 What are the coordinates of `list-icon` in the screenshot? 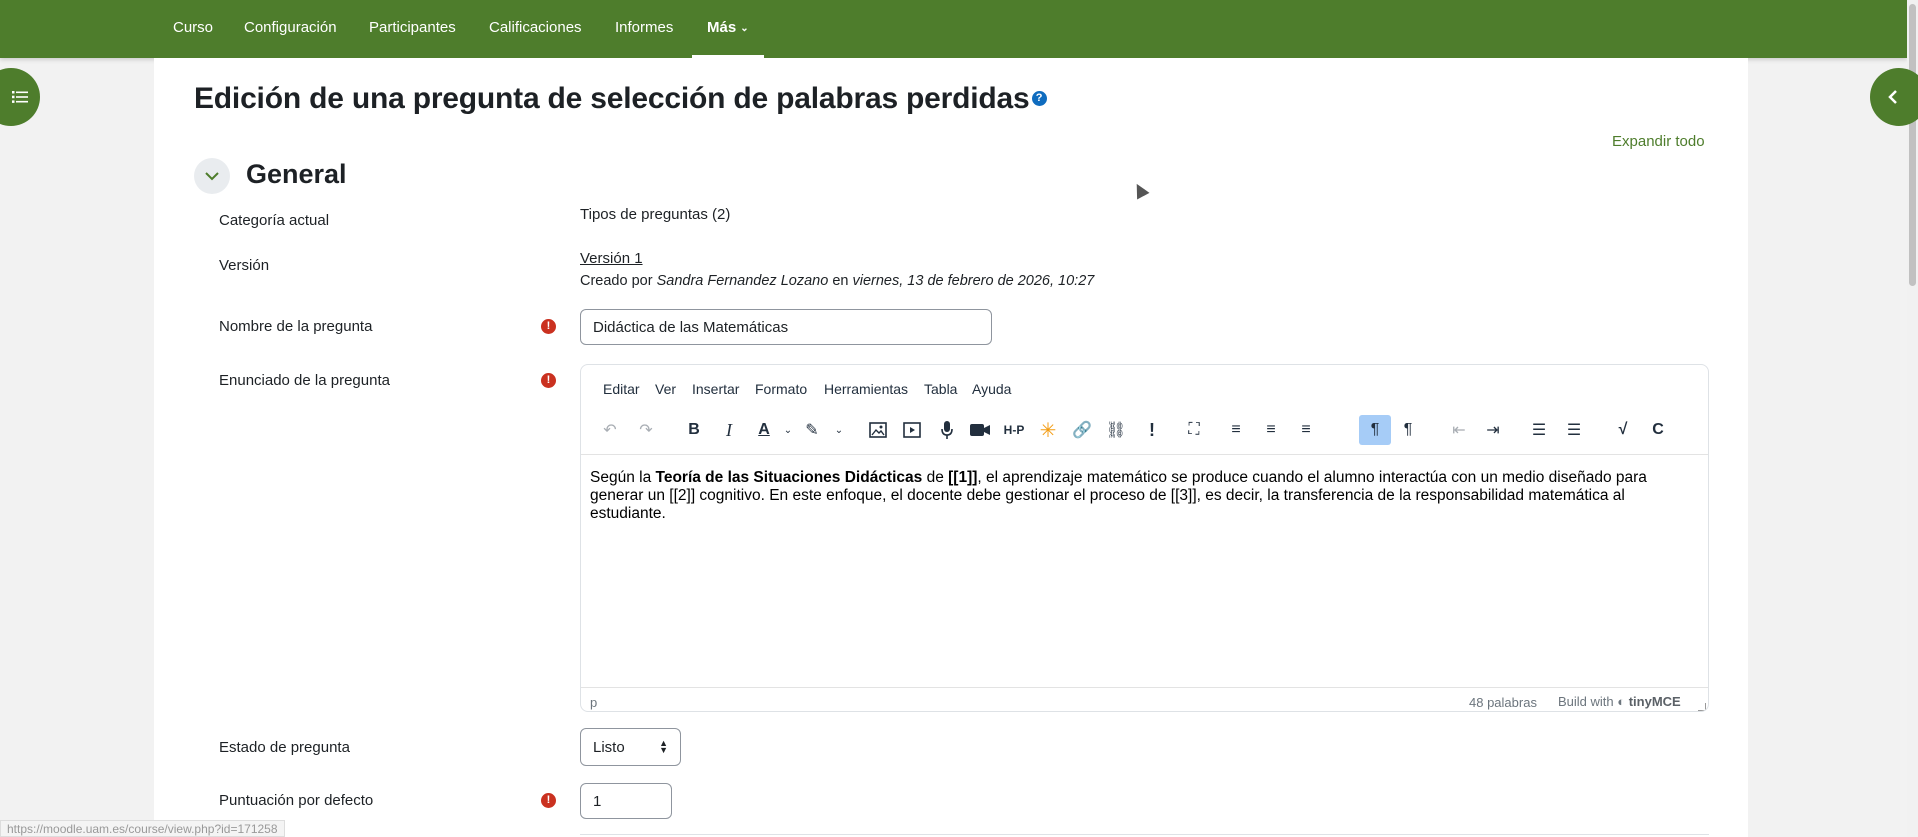 It's located at (20, 97).